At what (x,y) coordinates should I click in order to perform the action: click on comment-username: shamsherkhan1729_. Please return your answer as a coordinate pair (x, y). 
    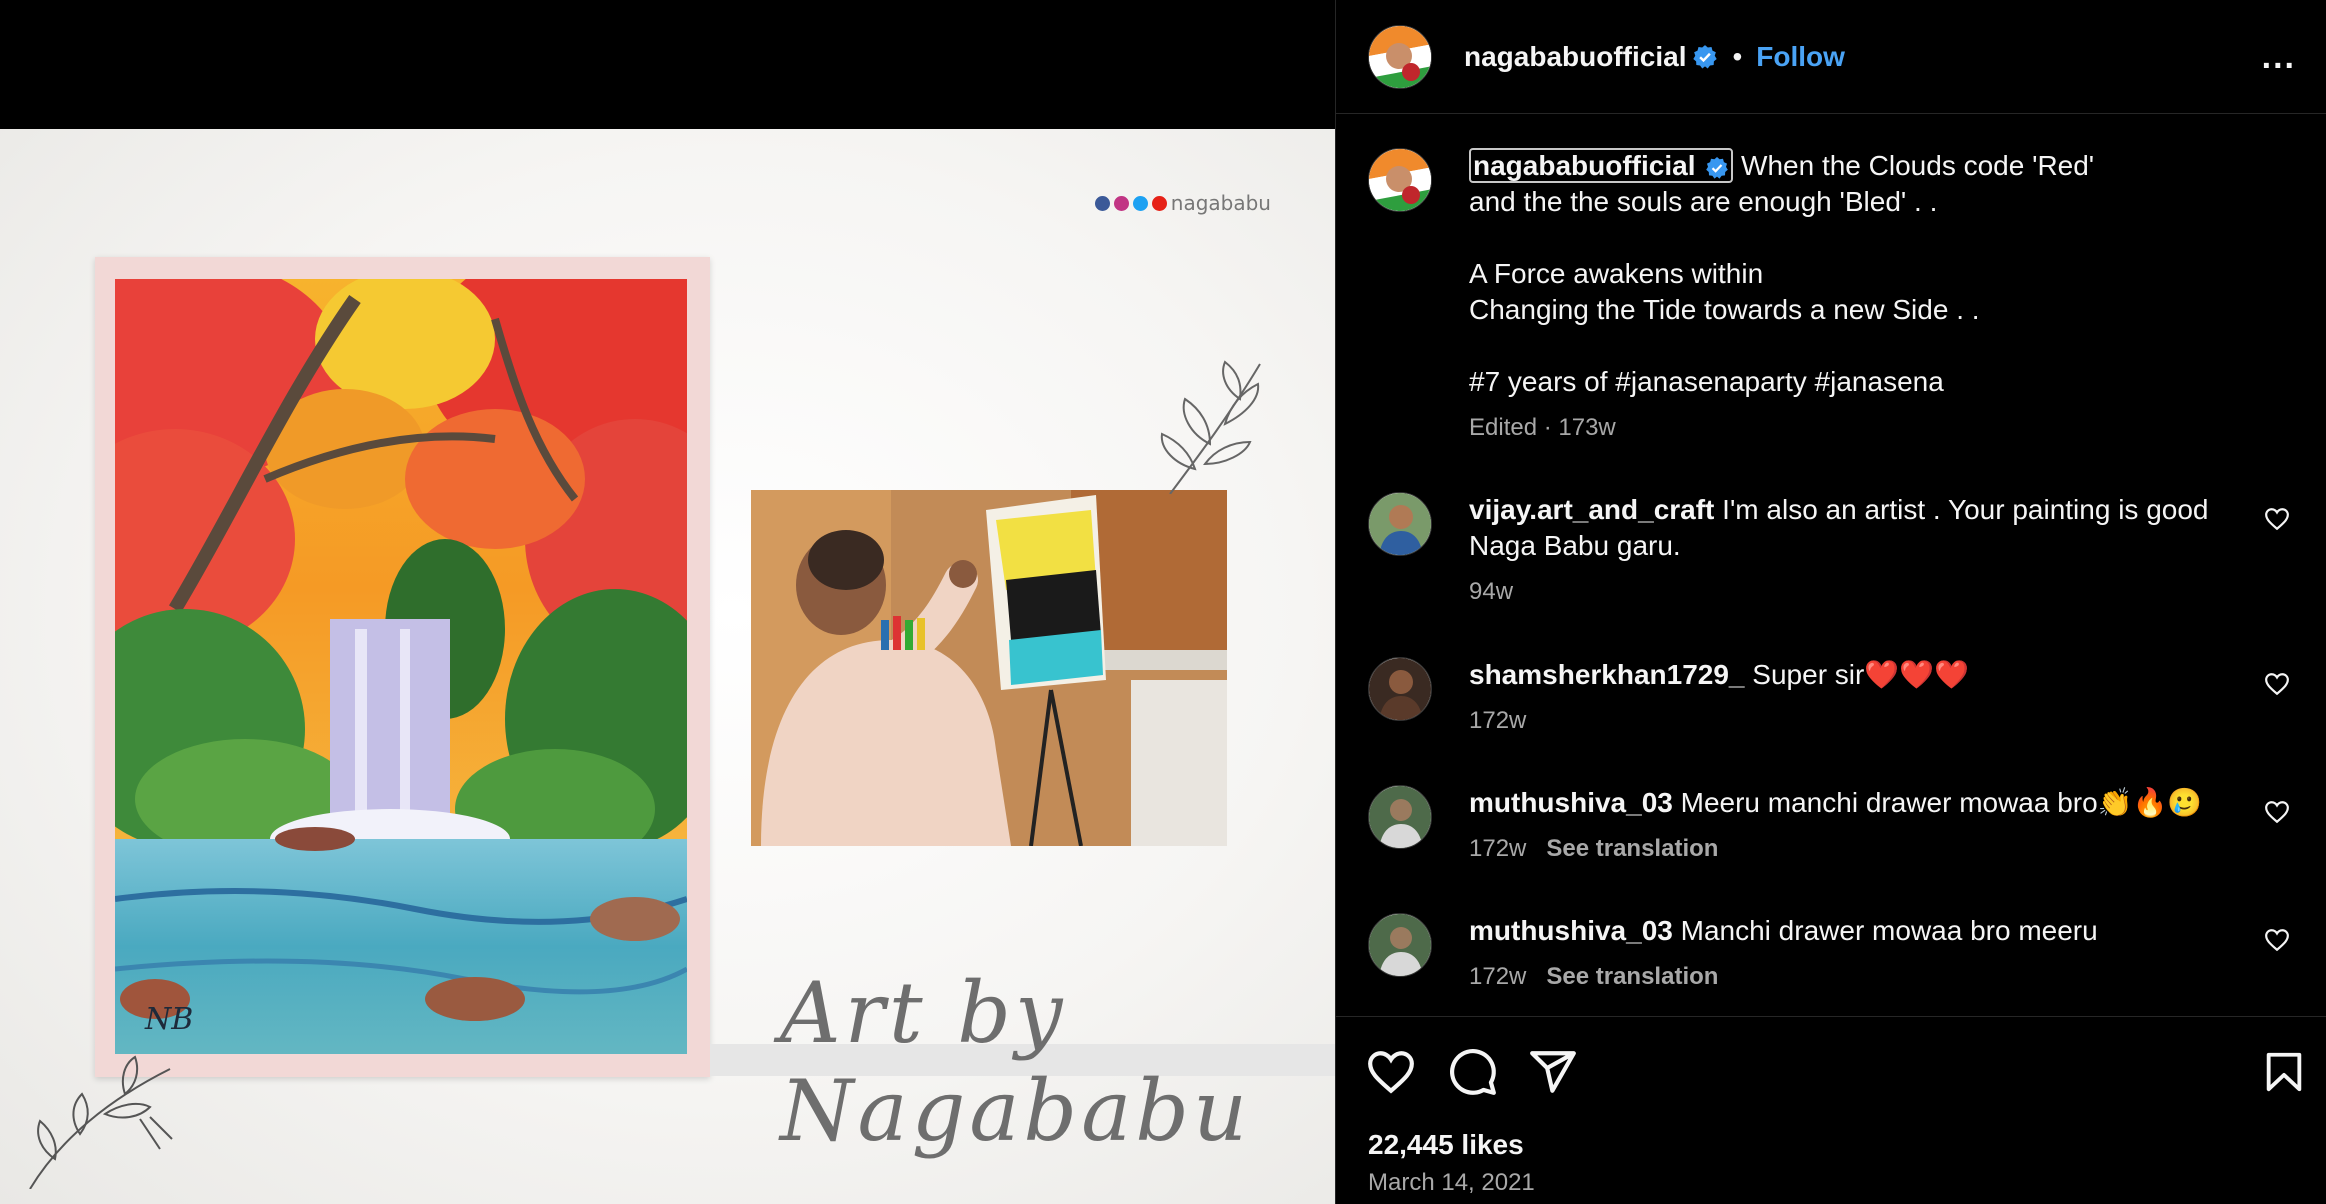
    Looking at the image, I should click on (1607, 674).